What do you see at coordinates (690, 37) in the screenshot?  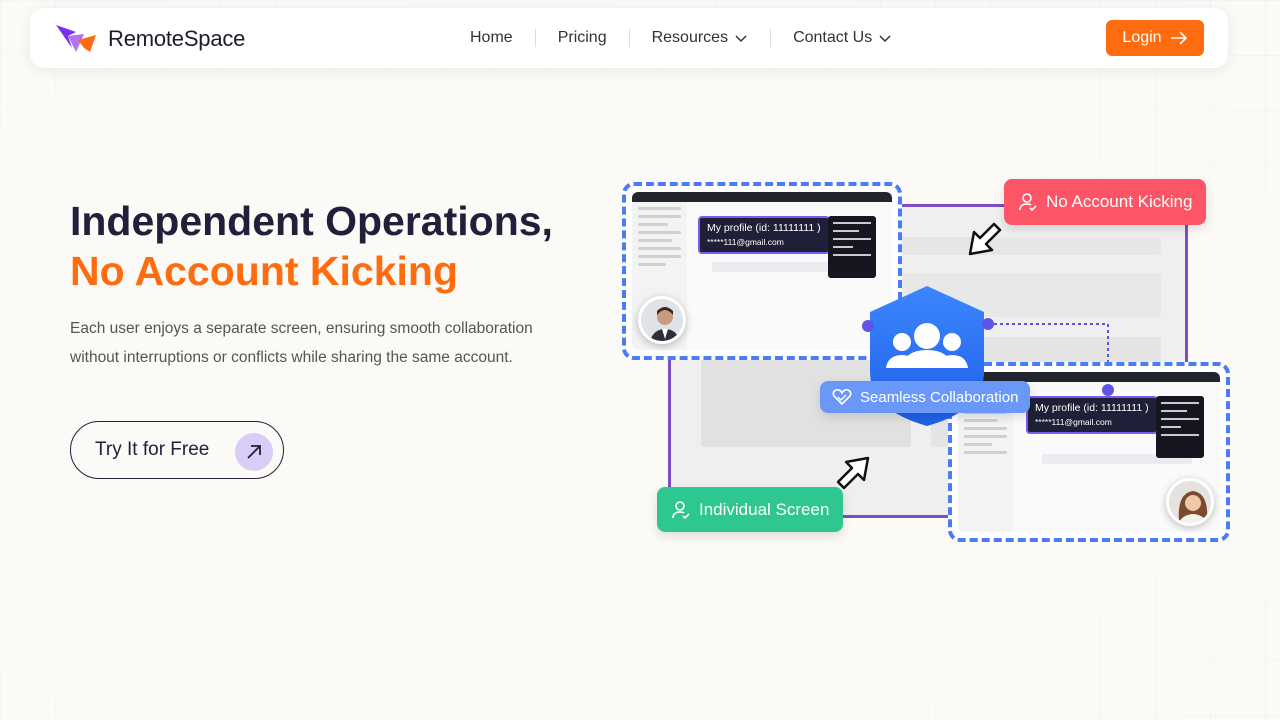 I see `nav-resources-label: Resources` at bounding box center [690, 37].